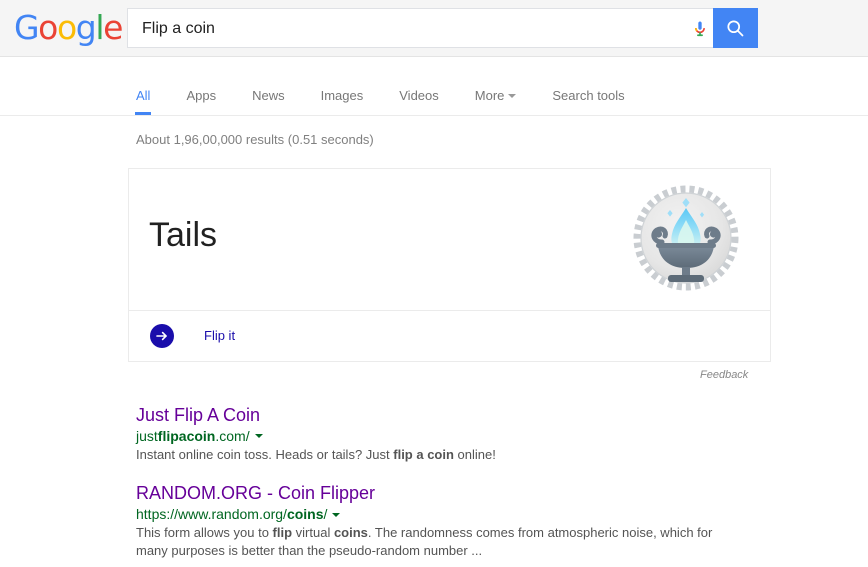  I want to click on result-stats: About 1,96,00,000 results (0.51 seconds), so click(255, 139).